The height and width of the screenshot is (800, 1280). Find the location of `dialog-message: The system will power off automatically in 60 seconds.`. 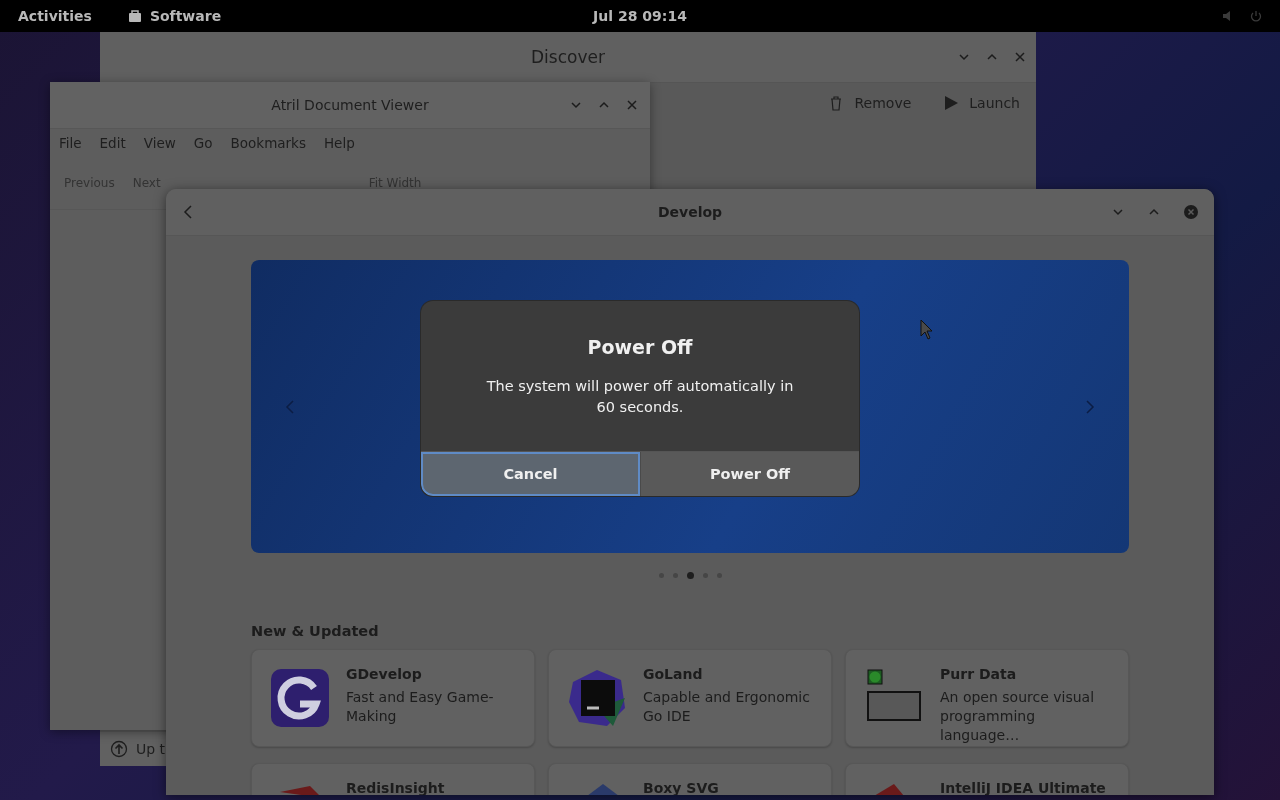

dialog-message: The system will power off automatically in 60 seconds. is located at coordinates (640, 397).